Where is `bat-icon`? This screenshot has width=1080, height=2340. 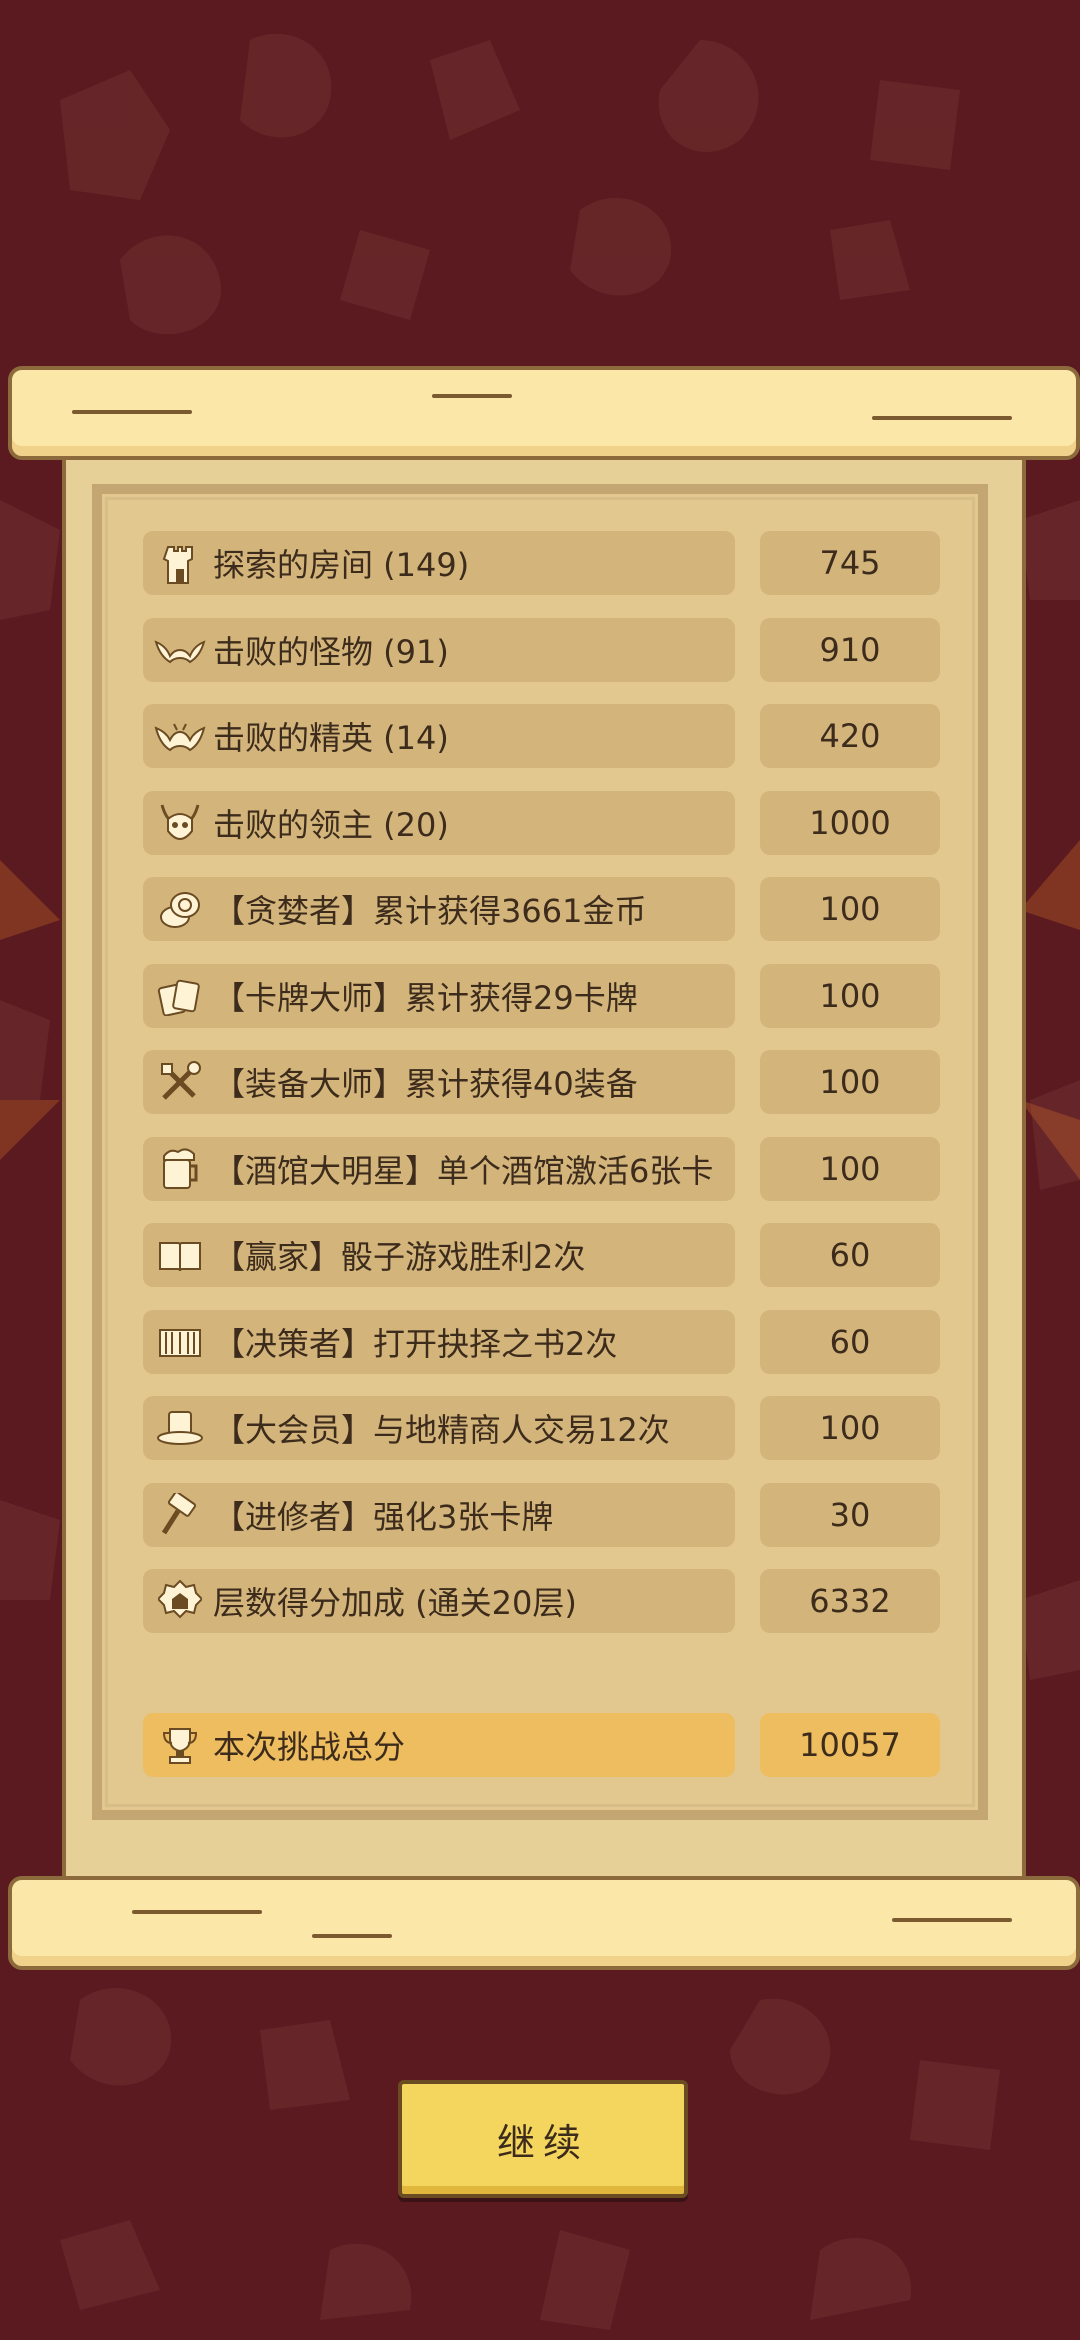
bat-icon is located at coordinates (180, 650).